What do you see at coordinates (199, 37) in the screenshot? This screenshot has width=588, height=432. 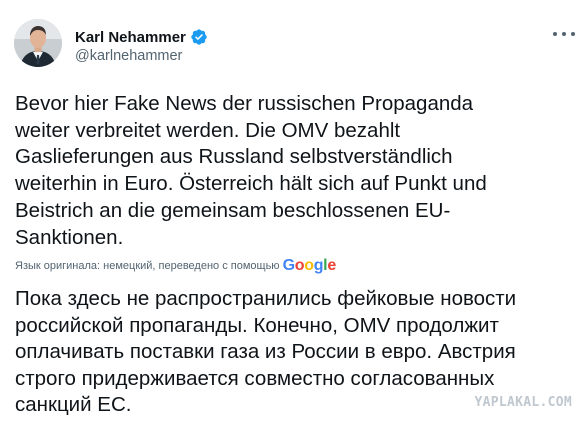 I see `verified-badge-icon` at bounding box center [199, 37].